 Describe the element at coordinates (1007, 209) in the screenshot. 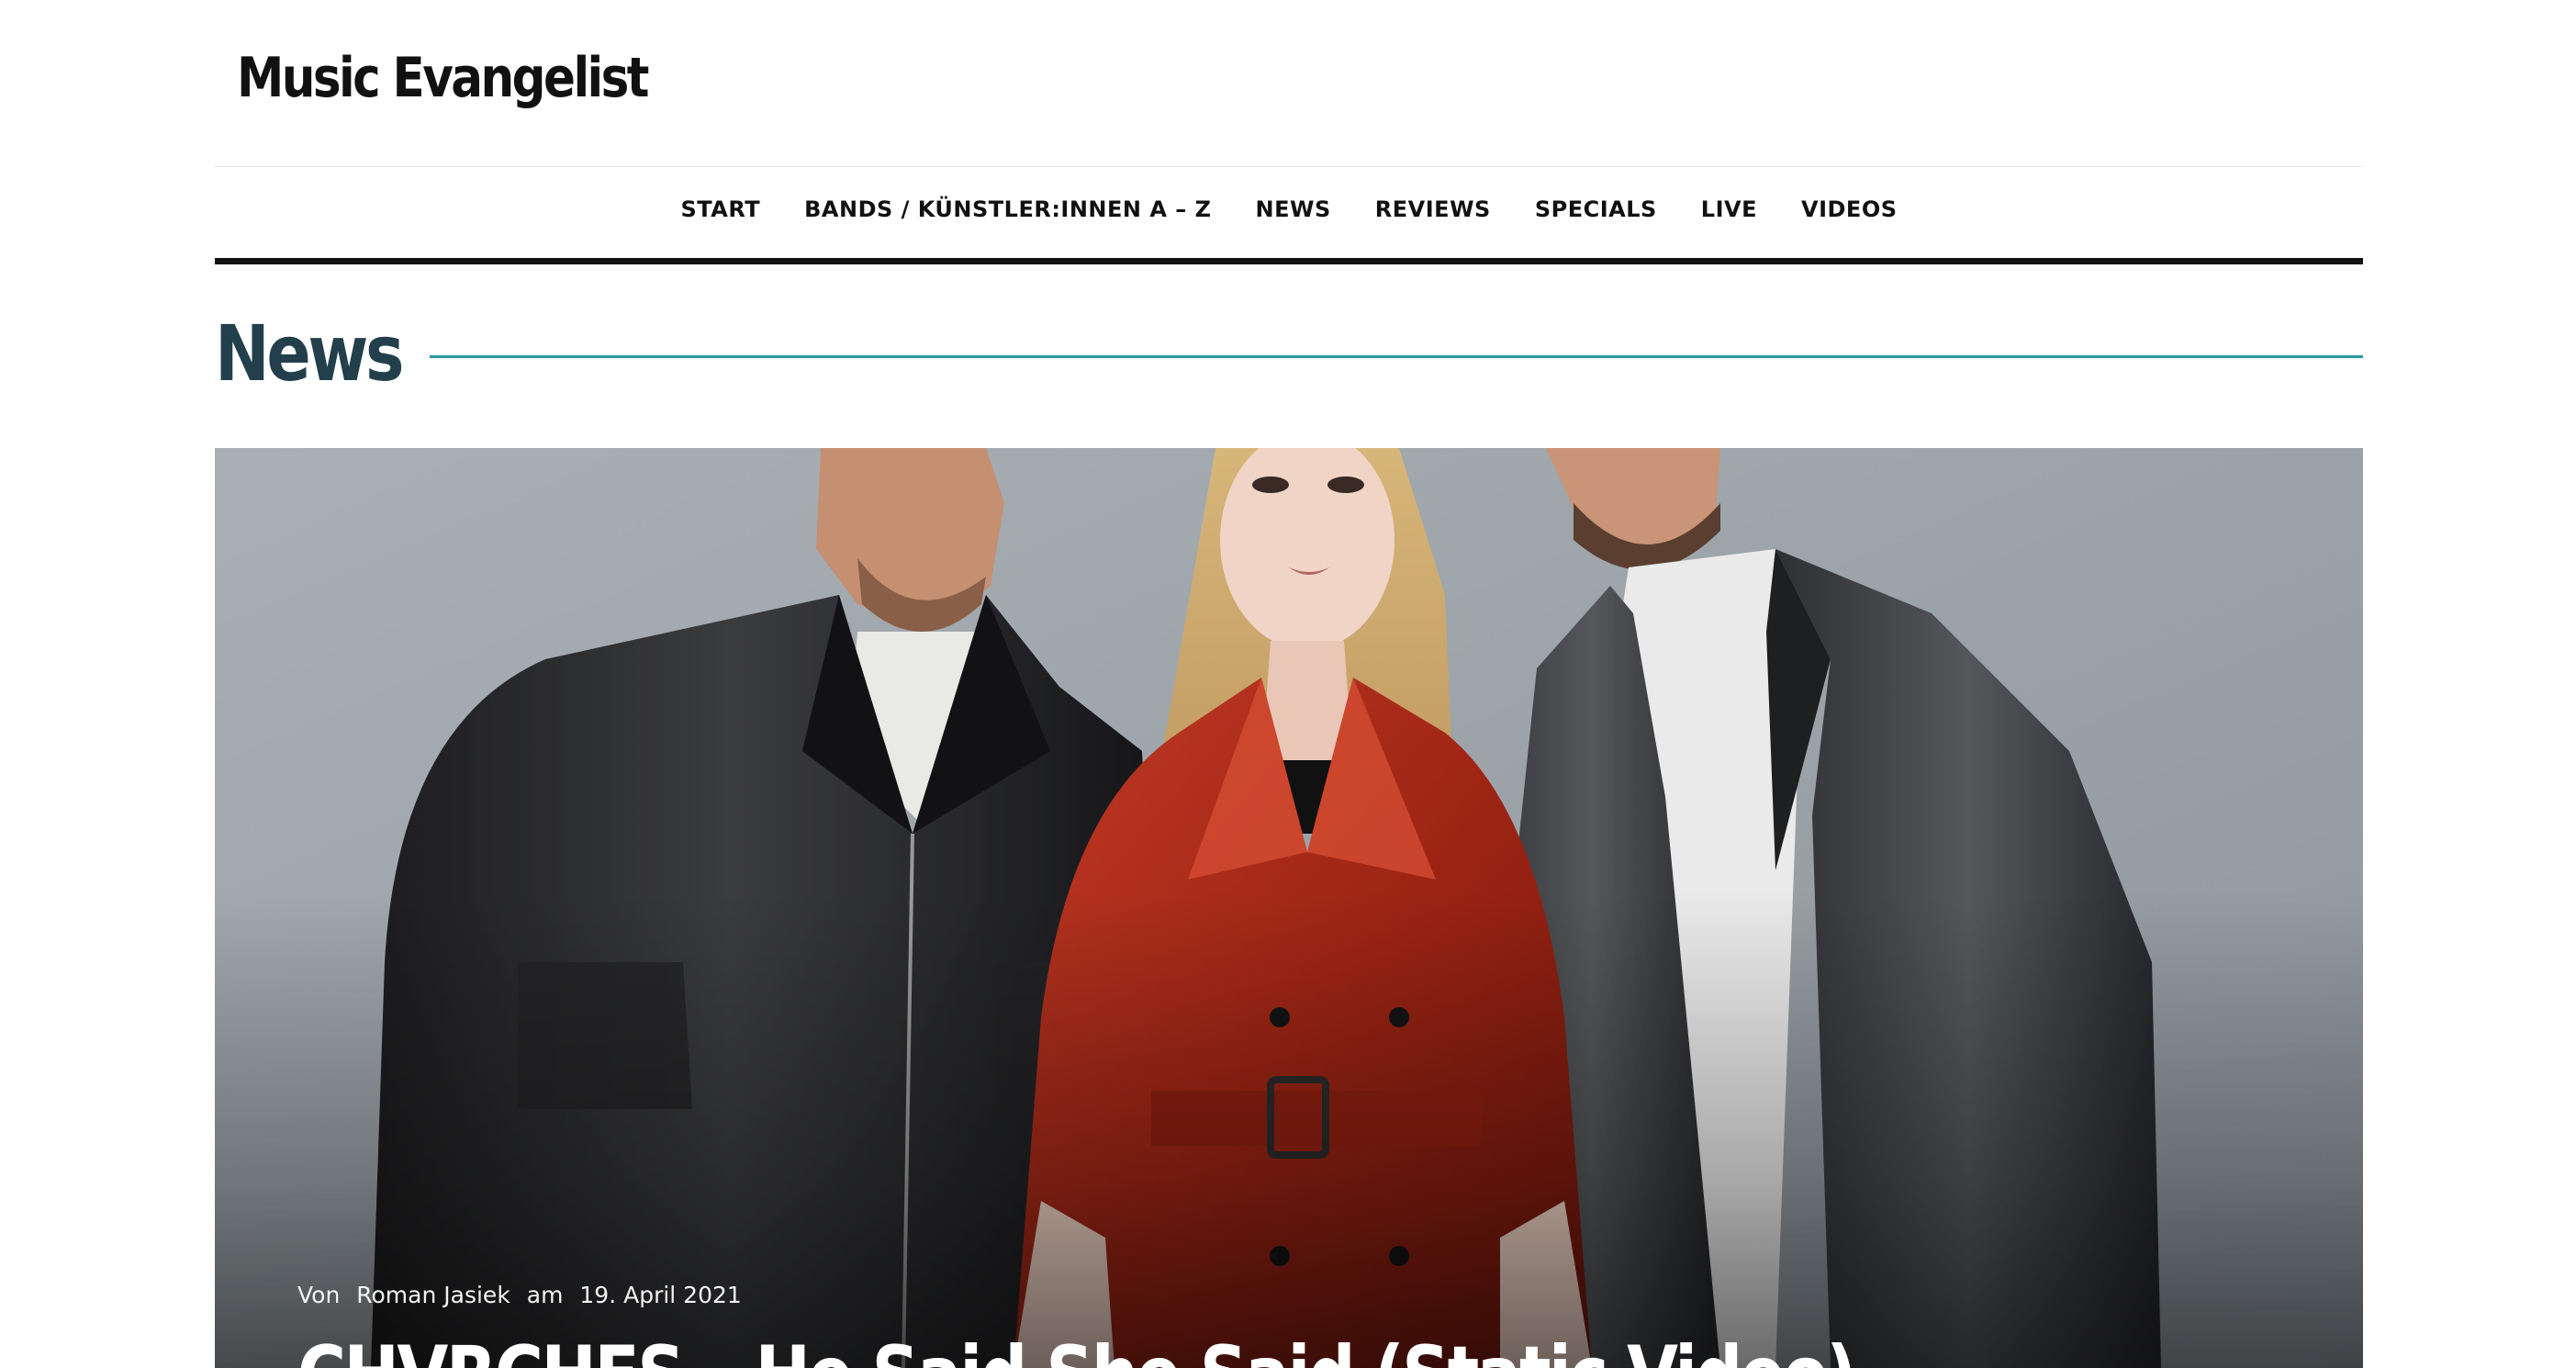

I see `nav-item-bands-artists: BANDS / KÜNSTLER:INNEN A – Z` at that location.